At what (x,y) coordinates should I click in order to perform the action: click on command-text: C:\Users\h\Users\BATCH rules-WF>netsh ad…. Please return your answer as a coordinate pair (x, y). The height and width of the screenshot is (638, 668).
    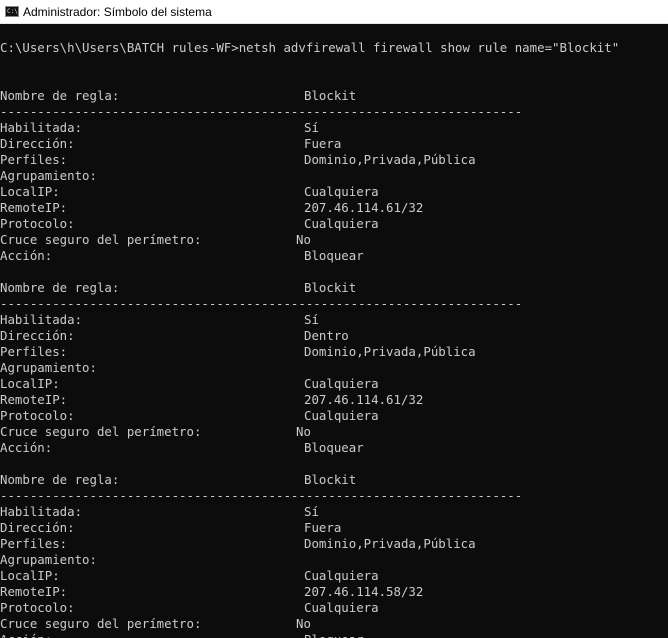
    Looking at the image, I should click on (310, 47).